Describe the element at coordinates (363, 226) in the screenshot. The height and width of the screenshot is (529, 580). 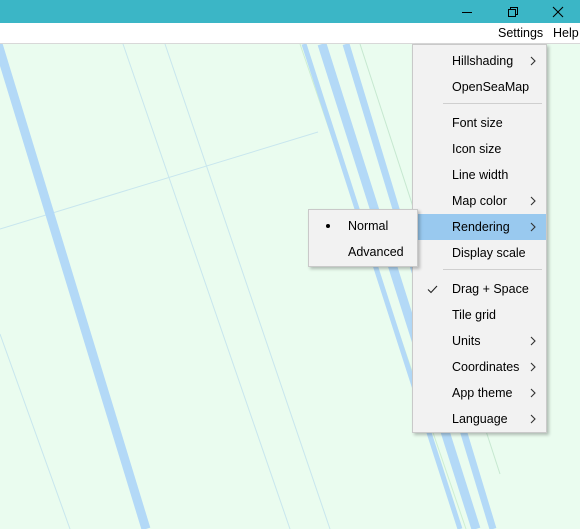
I see `submenu-item-normal: Normal` at that location.